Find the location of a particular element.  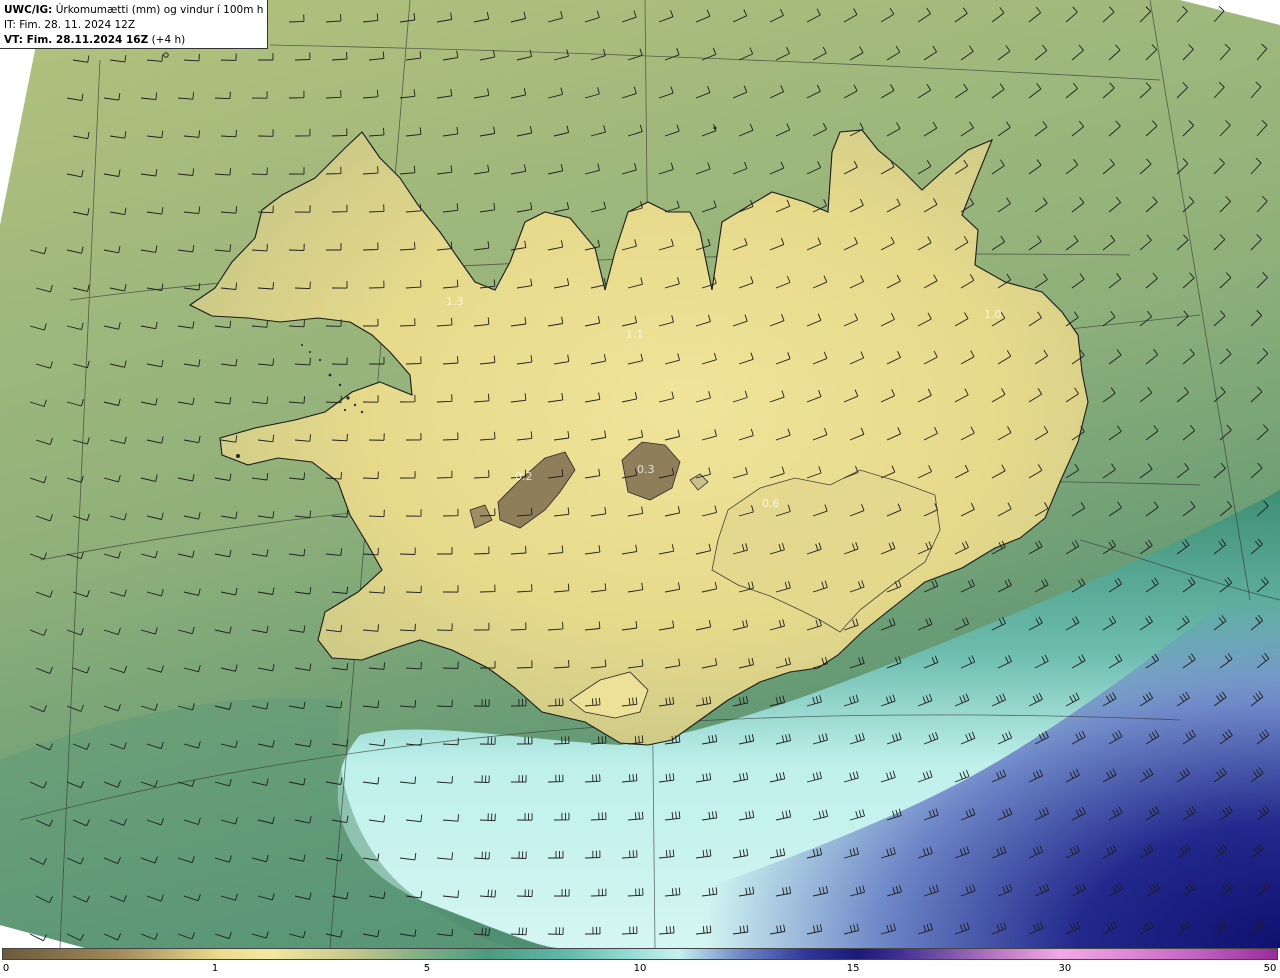

issue-time: IT: Fim. 28. 11. 2024 12Z is located at coordinates (70, 25).